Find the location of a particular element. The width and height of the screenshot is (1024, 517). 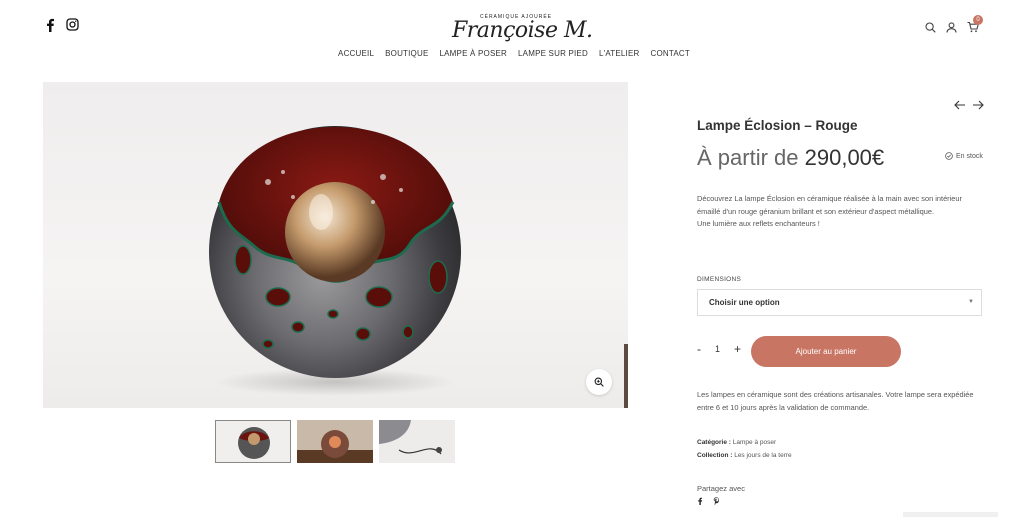

zoom-icon is located at coordinates (599, 382).